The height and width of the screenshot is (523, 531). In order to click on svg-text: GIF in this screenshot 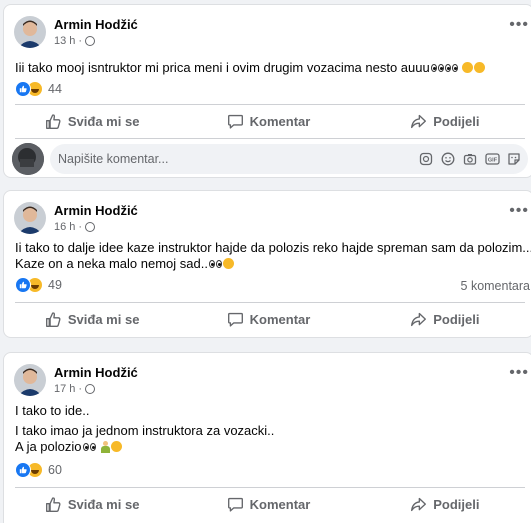, I will do `click(492, 161)`.